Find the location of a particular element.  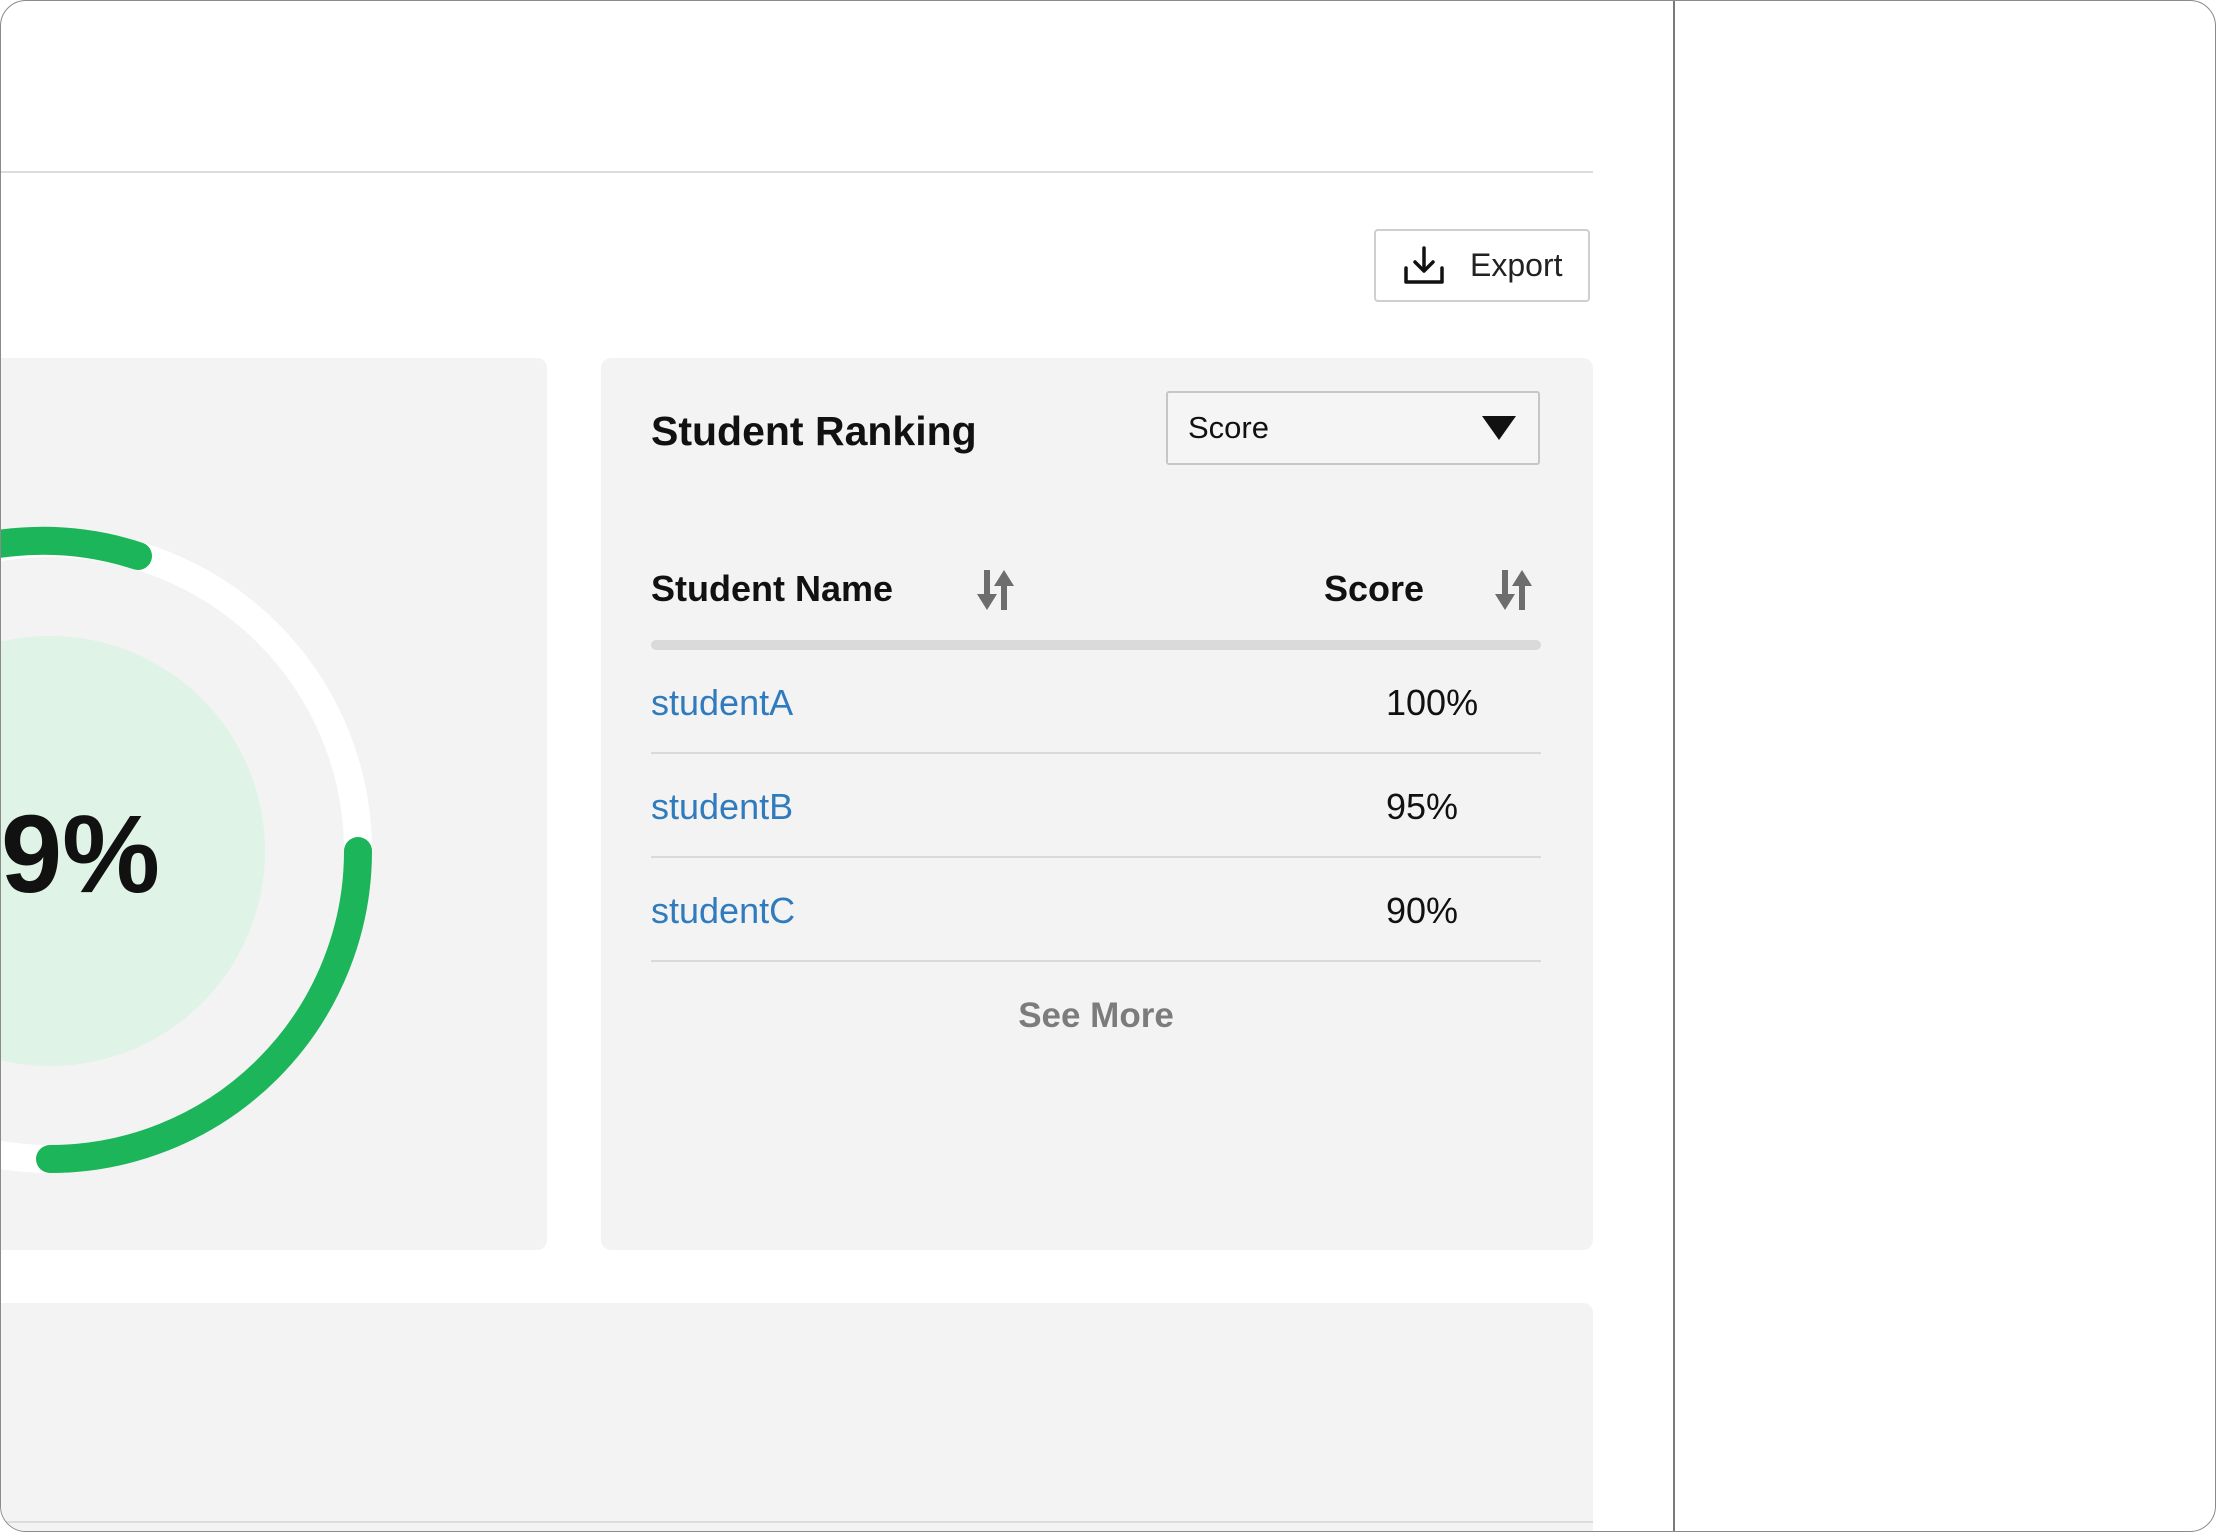

column-header-score: Score is located at coordinates (1374, 588).